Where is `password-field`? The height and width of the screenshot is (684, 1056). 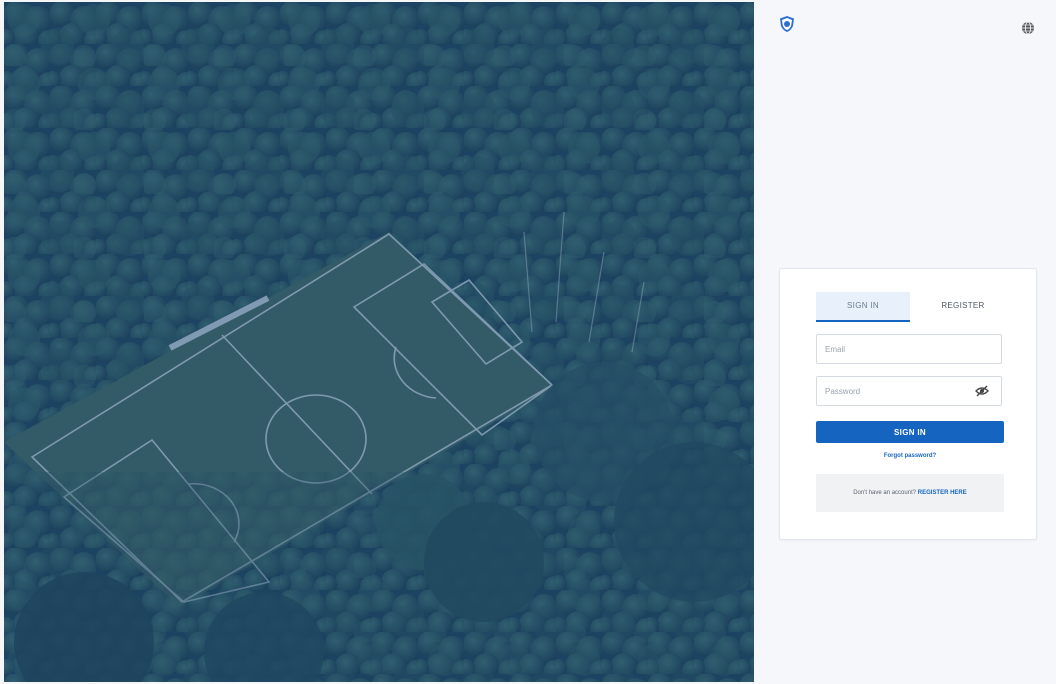
password-field is located at coordinates (909, 391).